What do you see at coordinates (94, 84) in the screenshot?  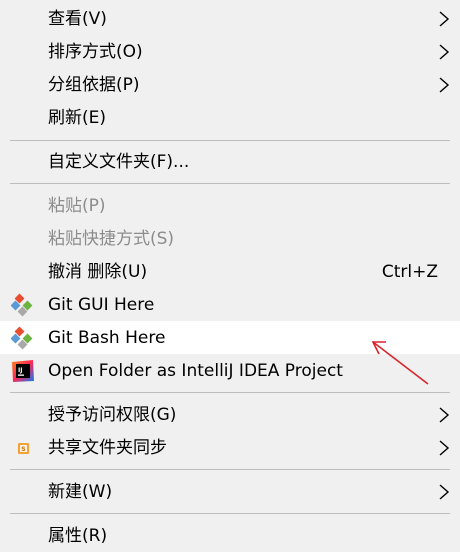 I see `menu-item-group-by-label: 分组依据(P)` at bounding box center [94, 84].